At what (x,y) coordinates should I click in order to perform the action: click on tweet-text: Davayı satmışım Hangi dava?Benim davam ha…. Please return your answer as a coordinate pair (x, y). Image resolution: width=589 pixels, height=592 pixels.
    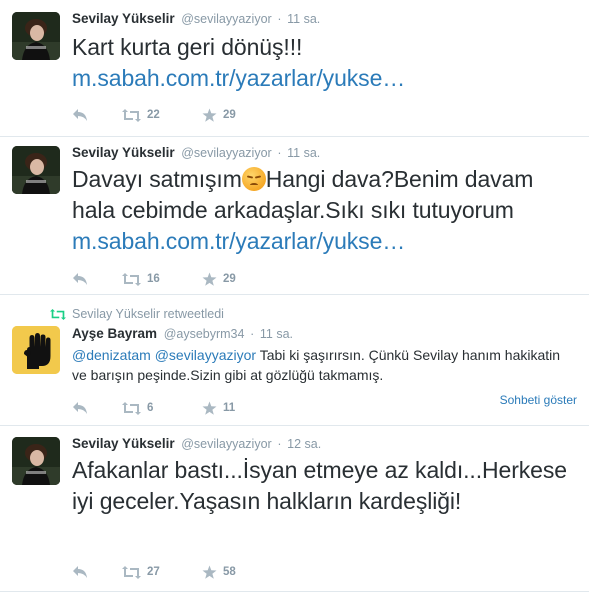
    Looking at the image, I should click on (327, 210).